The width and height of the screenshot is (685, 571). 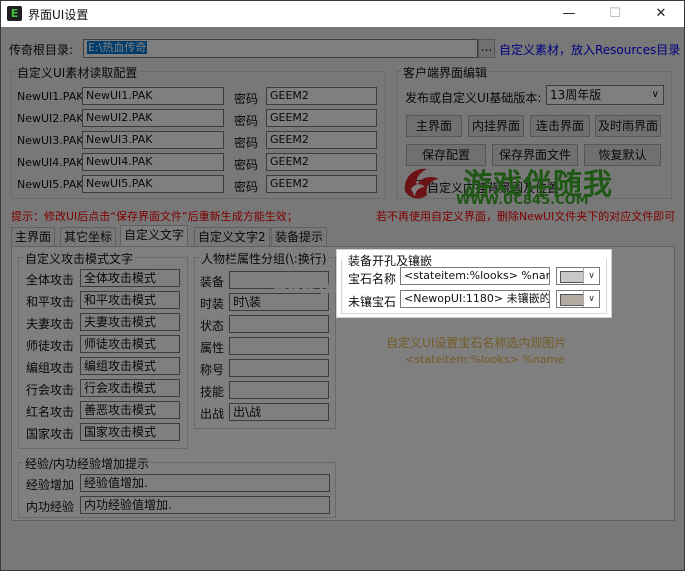 What do you see at coordinates (50, 324) in the screenshot?
I see `attack-label-couple: 夫妻攻击` at bounding box center [50, 324].